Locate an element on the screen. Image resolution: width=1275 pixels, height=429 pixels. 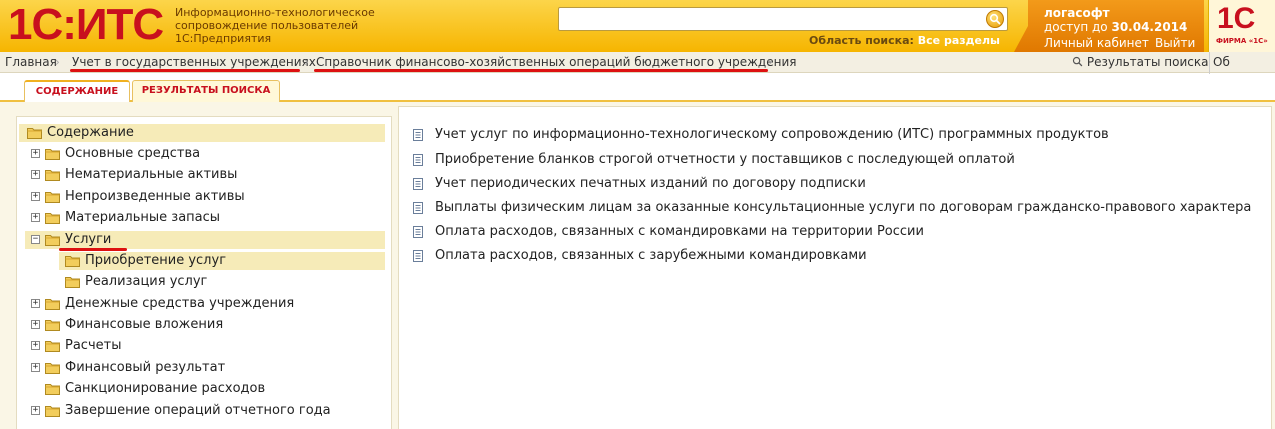
access-prefix: доступ до is located at coordinates (1076, 27).